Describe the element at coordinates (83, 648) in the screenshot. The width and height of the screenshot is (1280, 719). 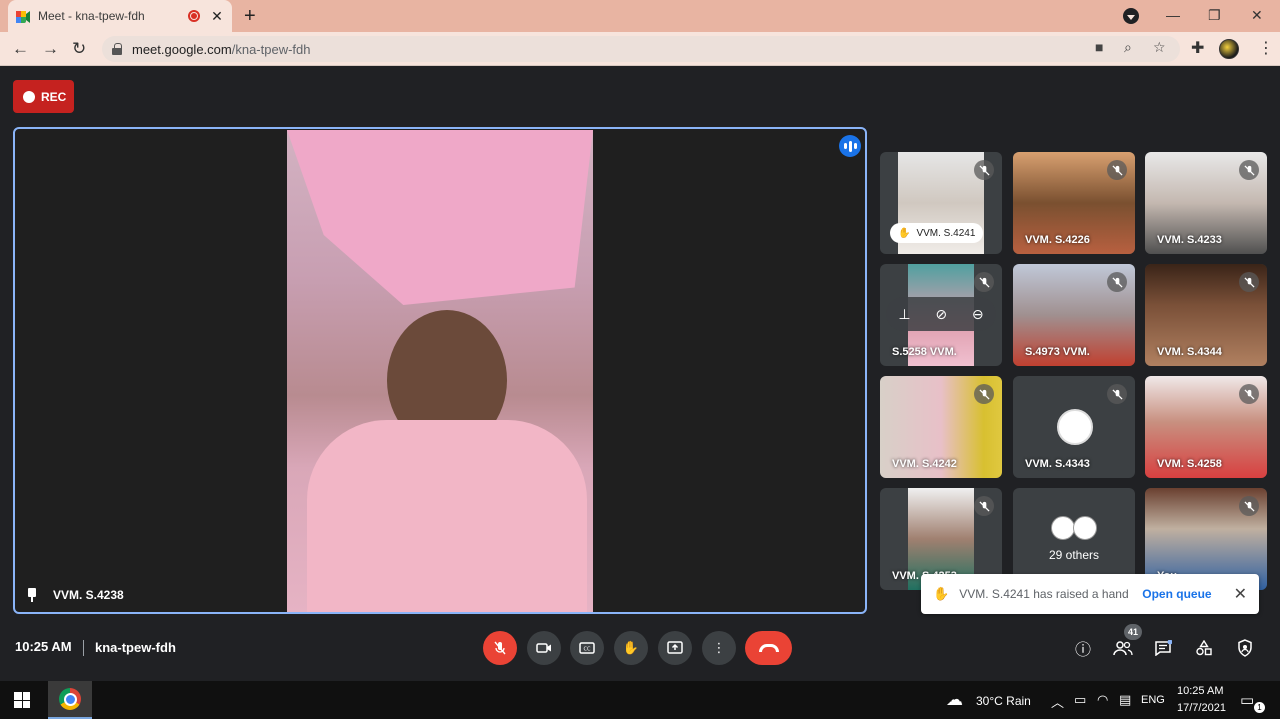
I see `divider` at that location.